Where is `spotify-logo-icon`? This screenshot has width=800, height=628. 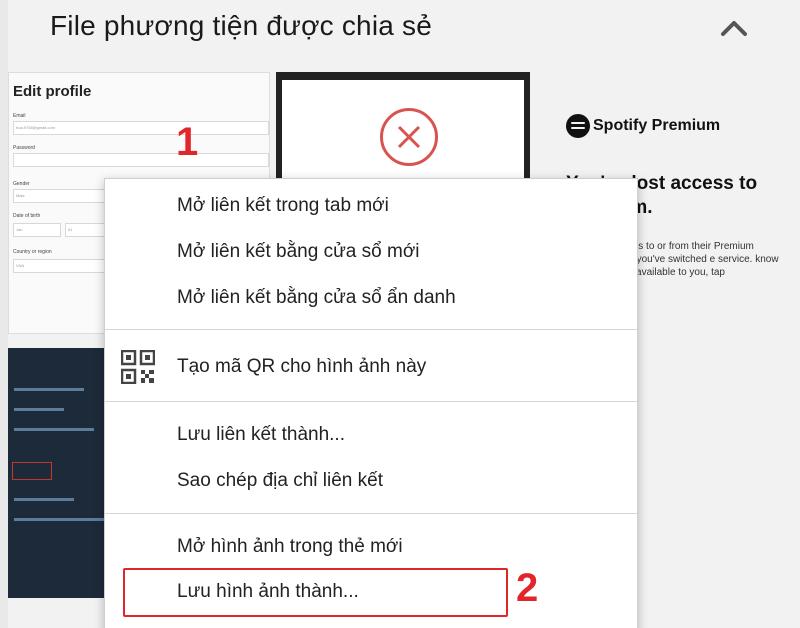
spotify-logo-icon is located at coordinates (578, 126).